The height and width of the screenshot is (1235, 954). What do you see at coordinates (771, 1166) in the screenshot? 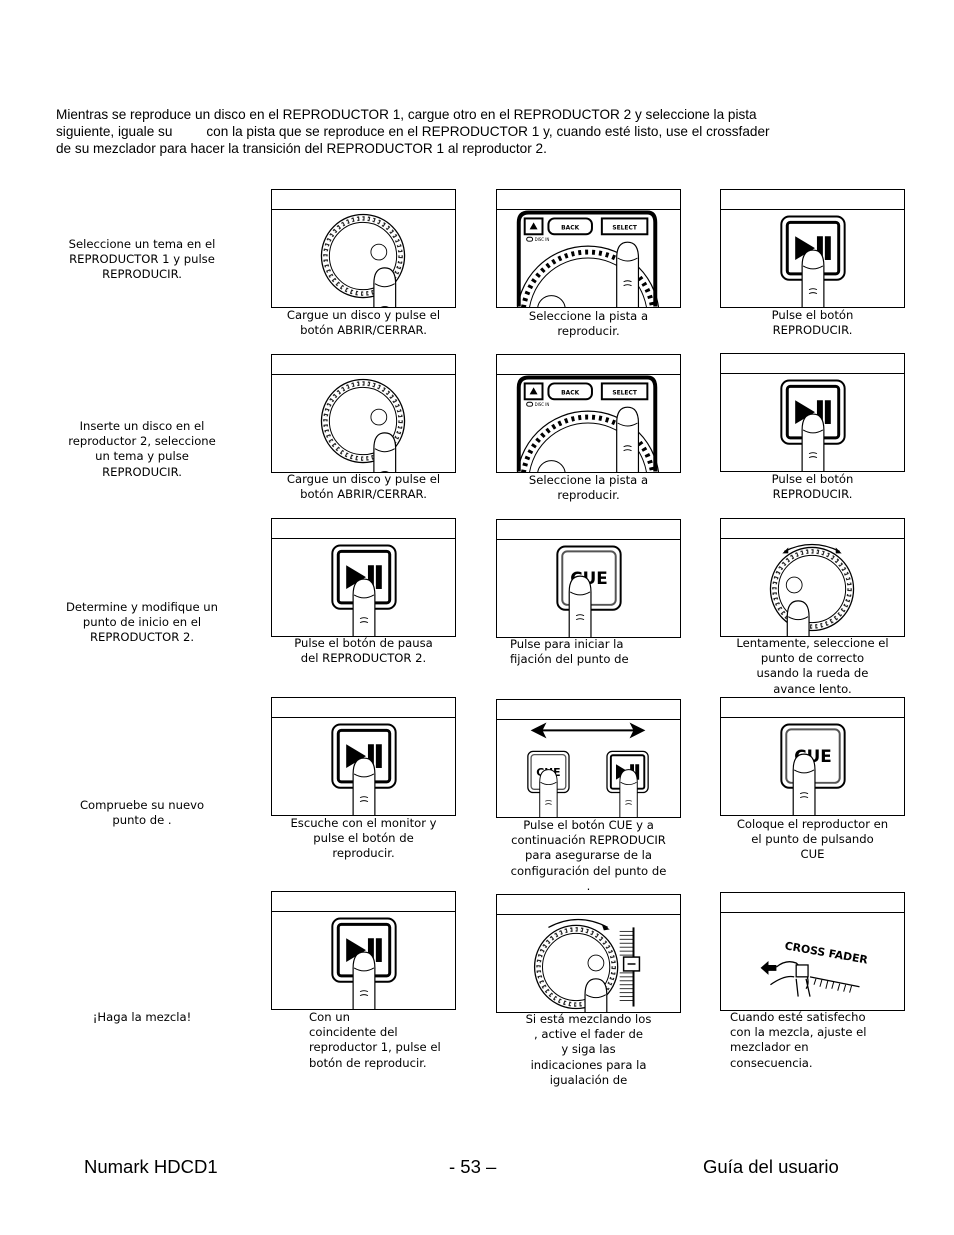
I see `footer-guide-title: Guía del usuario` at bounding box center [771, 1166].